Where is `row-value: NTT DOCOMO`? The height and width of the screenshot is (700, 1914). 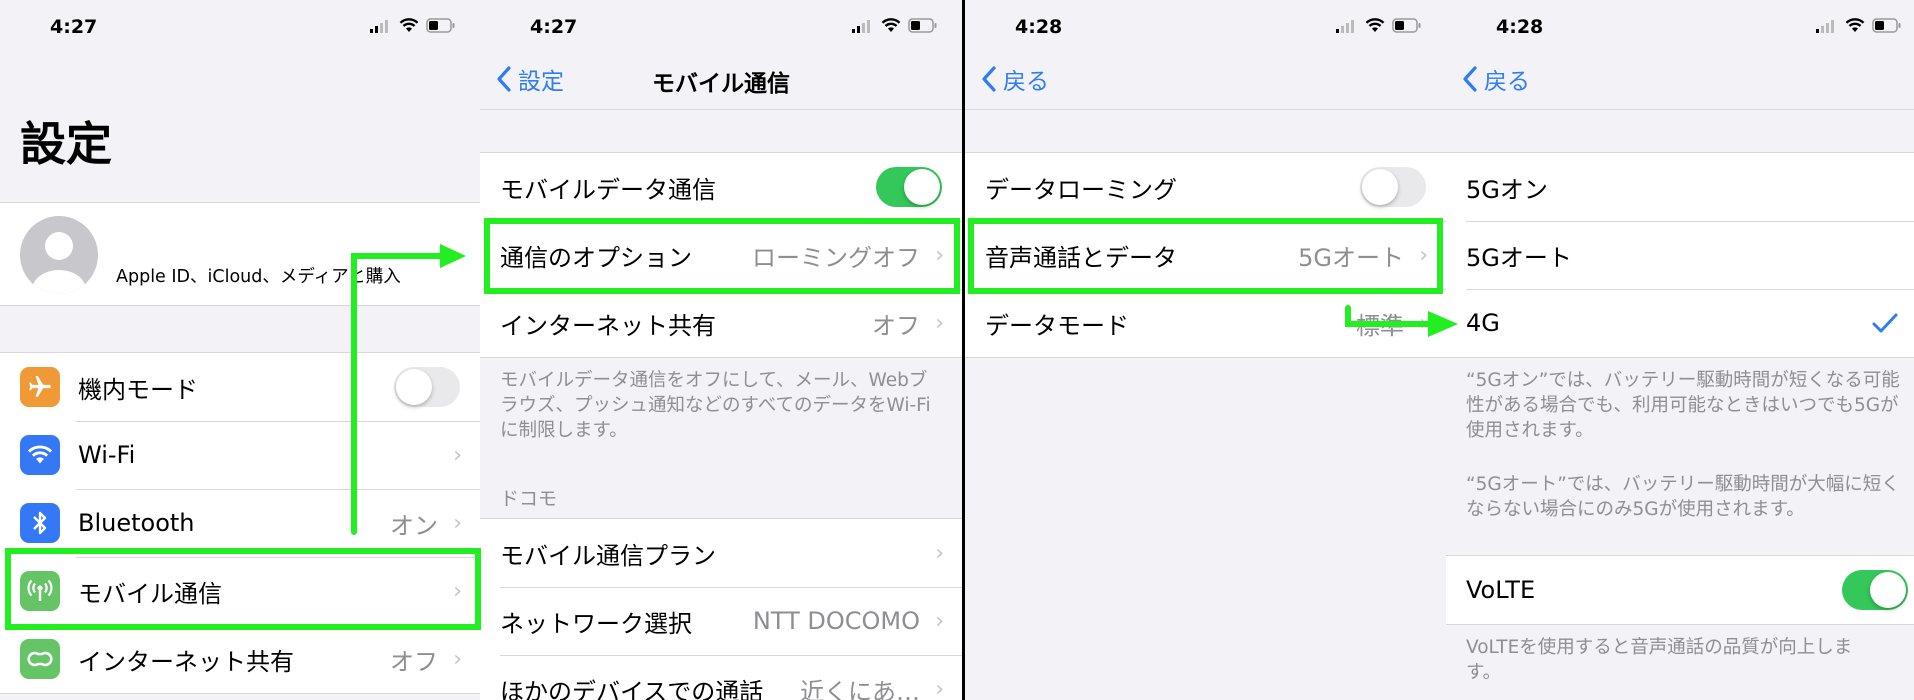 row-value: NTT DOCOMO is located at coordinates (836, 621).